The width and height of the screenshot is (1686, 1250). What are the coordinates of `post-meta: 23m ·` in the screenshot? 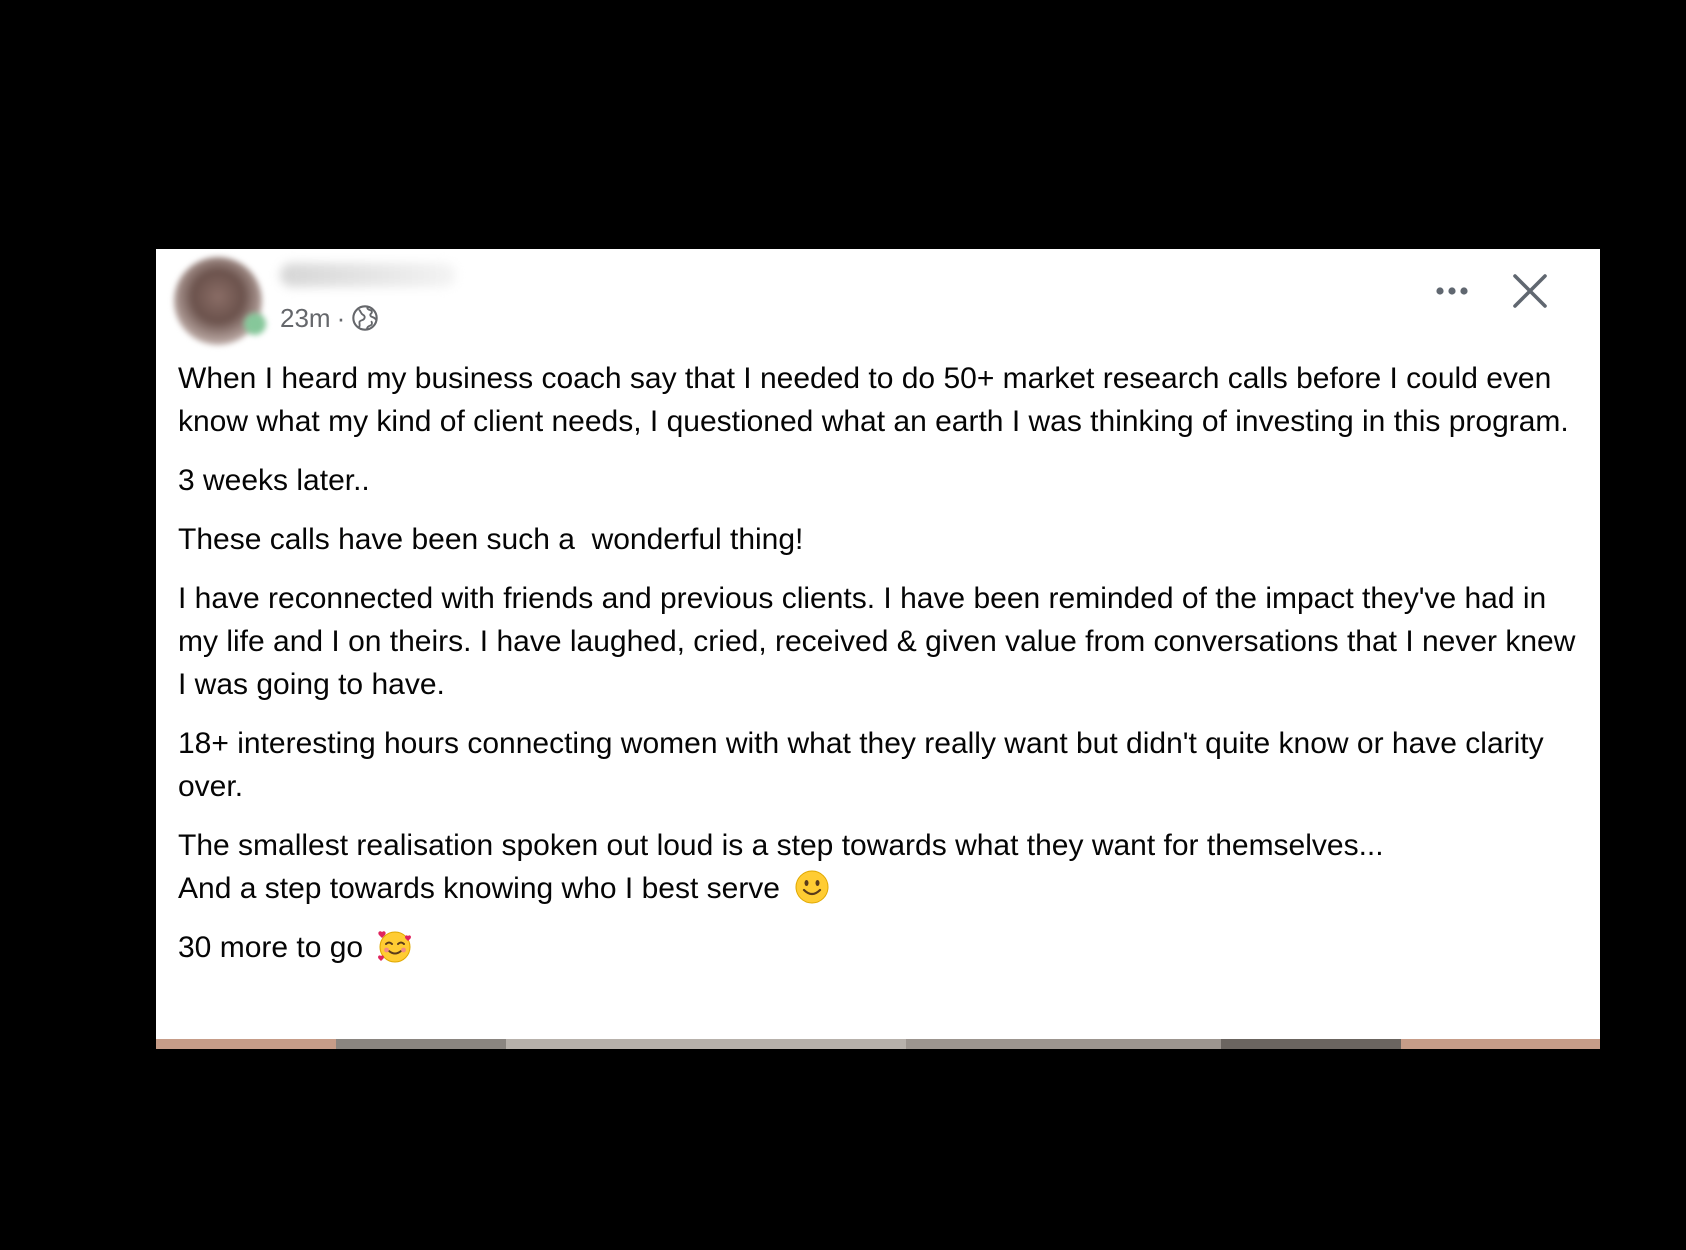 It's located at (329, 318).